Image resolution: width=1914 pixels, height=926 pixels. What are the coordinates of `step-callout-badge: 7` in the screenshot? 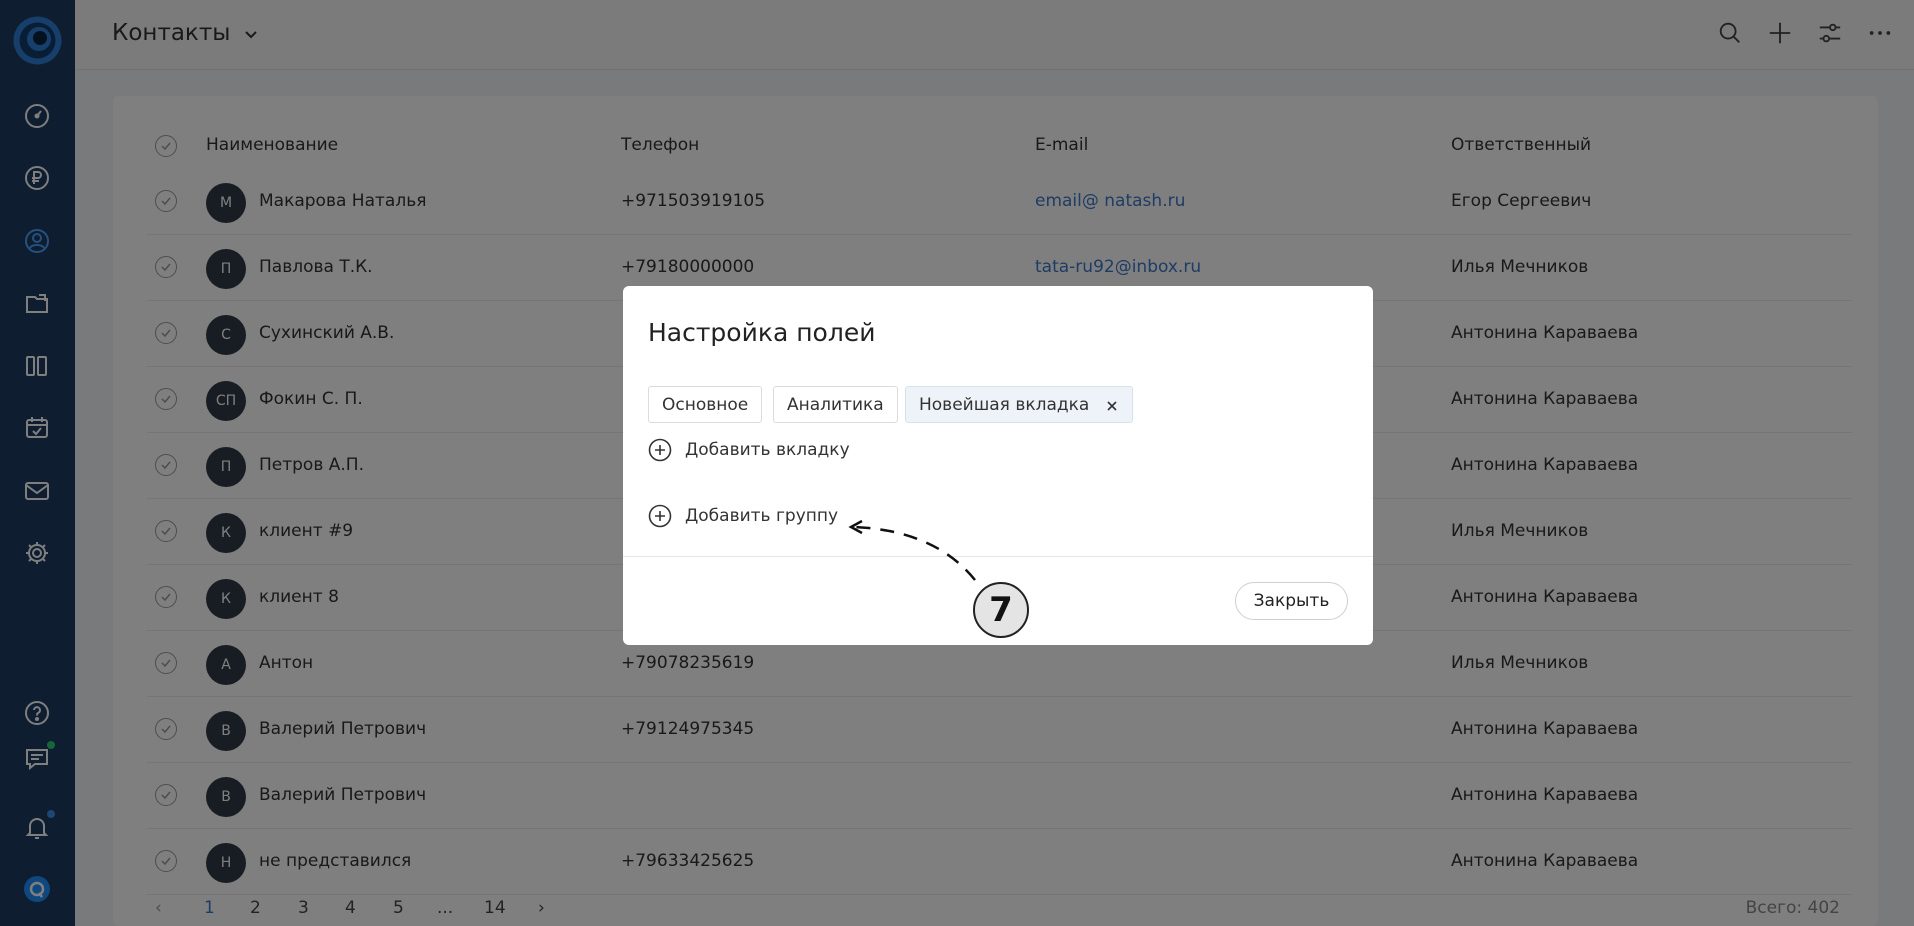 It's located at (1001, 610).